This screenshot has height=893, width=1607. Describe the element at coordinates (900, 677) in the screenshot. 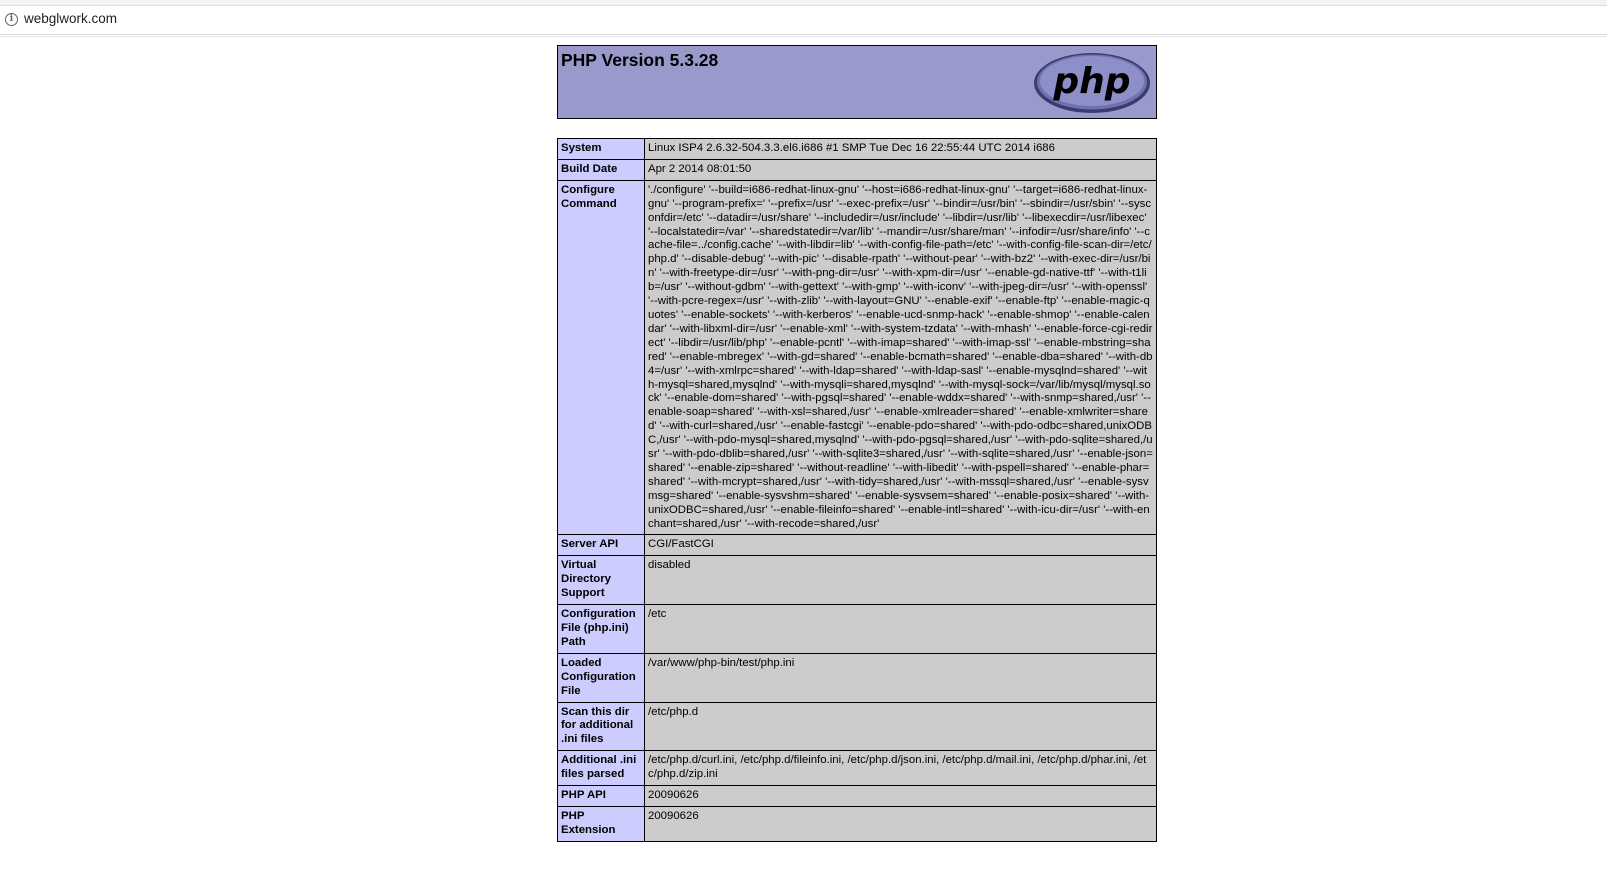

I see `row-value: /var/www/php-bin/test/php.ini` at that location.